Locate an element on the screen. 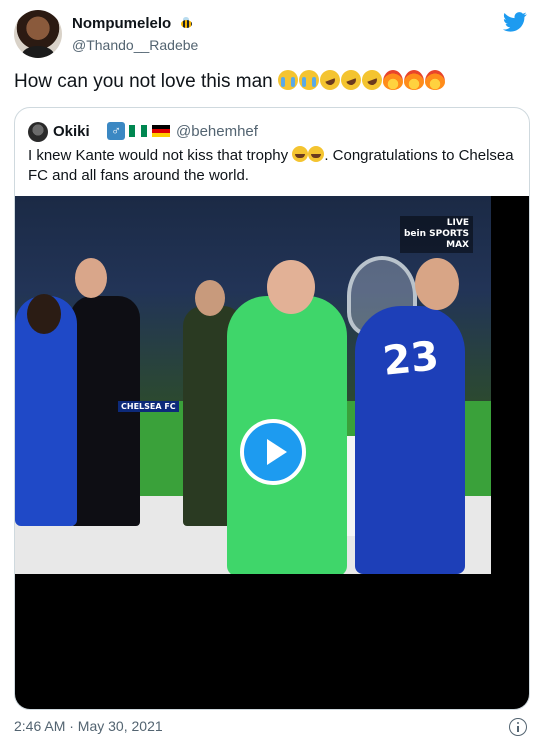  tweet-text-content: How can you not love this man is located at coordinates (143, 81).